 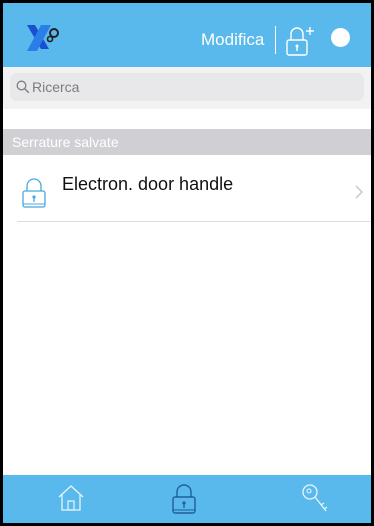 I want to click on key-icon, so click(x=315, y=498).